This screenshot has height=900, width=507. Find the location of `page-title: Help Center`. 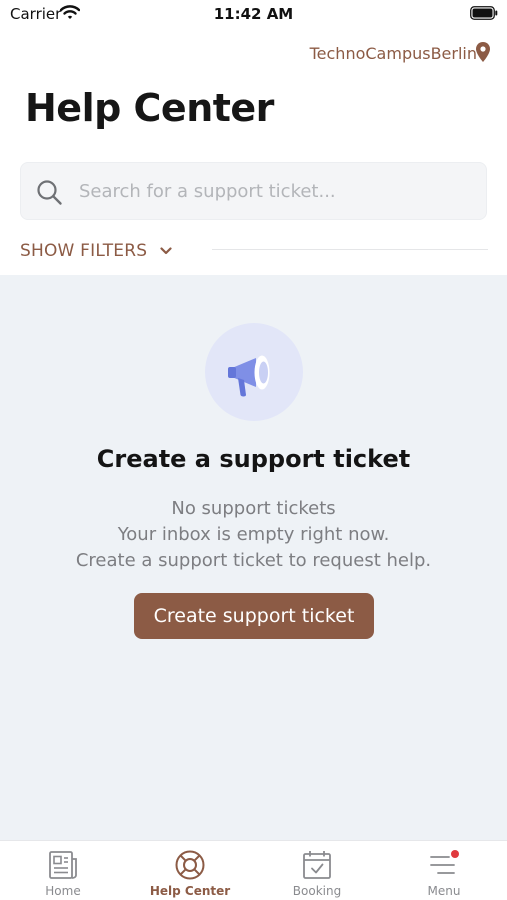

page-title: Help Center is located at coordinates (149, 108).